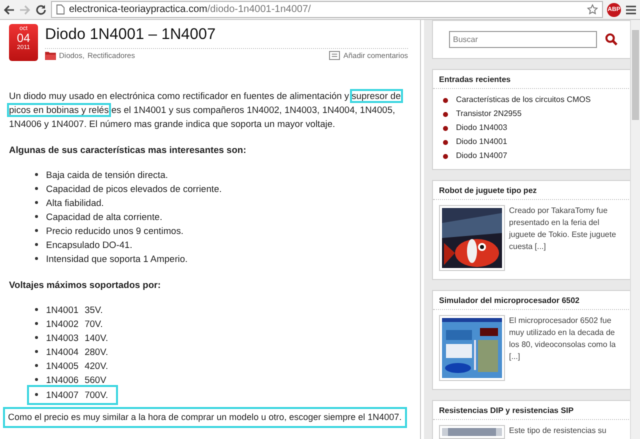  I want to click on post-link: Diodo 1N4001, so click(482, 142).